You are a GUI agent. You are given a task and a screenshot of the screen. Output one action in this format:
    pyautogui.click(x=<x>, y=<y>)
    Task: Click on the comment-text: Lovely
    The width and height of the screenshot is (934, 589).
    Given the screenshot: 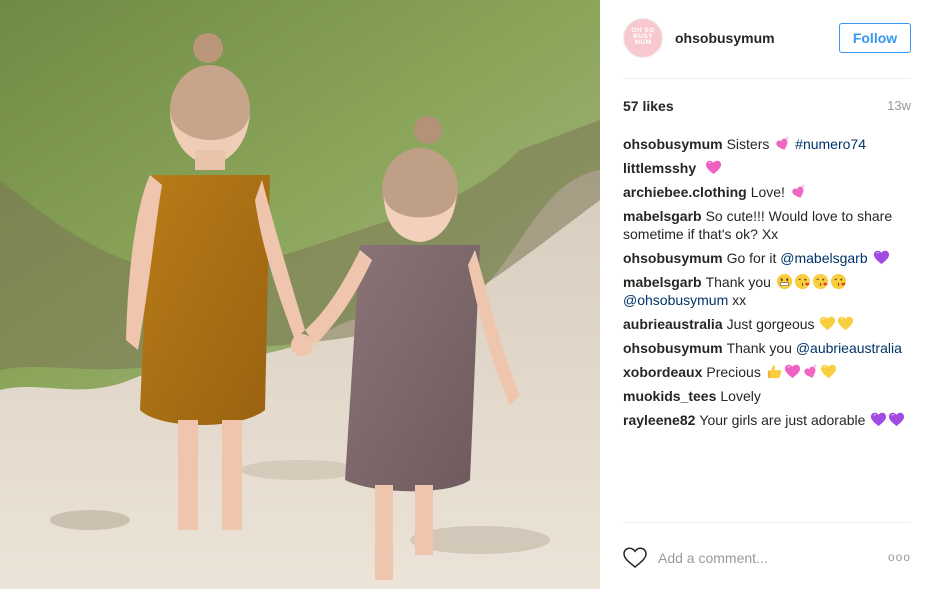 What is the action you would take?
    pyautogui.click(x=740, y=396)
    